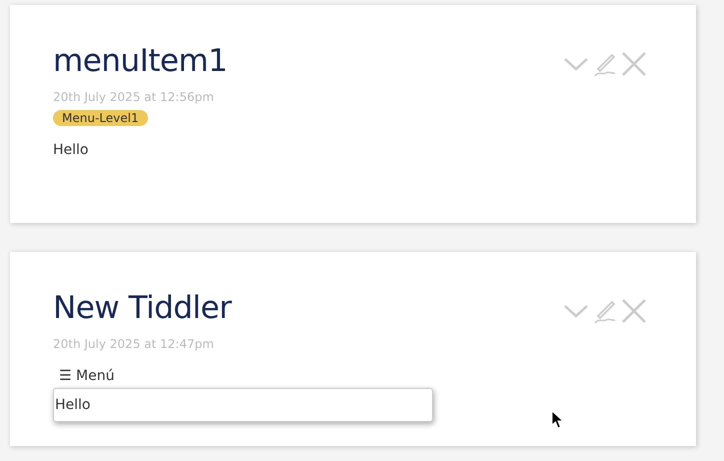 The height and width of the screenshot is (461, 724). Describe the element at coordinates (71, 150) in the screenshot. I see `tiddler-text: Hello` at that location.